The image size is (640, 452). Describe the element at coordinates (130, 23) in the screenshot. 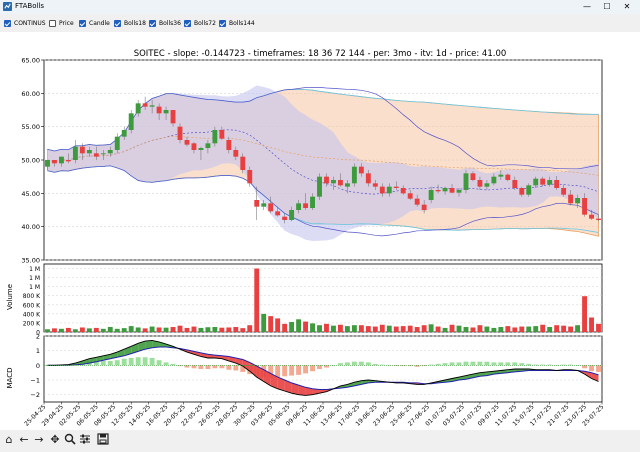

I see `checkbox-bolls18: Bolls18` at that location.